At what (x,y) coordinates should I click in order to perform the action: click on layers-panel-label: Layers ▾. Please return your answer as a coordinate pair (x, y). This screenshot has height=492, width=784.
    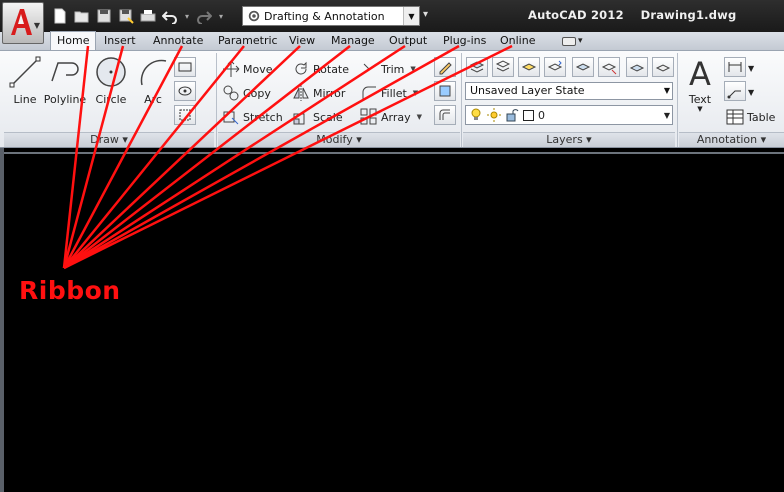
    Looking at the image, I should click on (569, 139).